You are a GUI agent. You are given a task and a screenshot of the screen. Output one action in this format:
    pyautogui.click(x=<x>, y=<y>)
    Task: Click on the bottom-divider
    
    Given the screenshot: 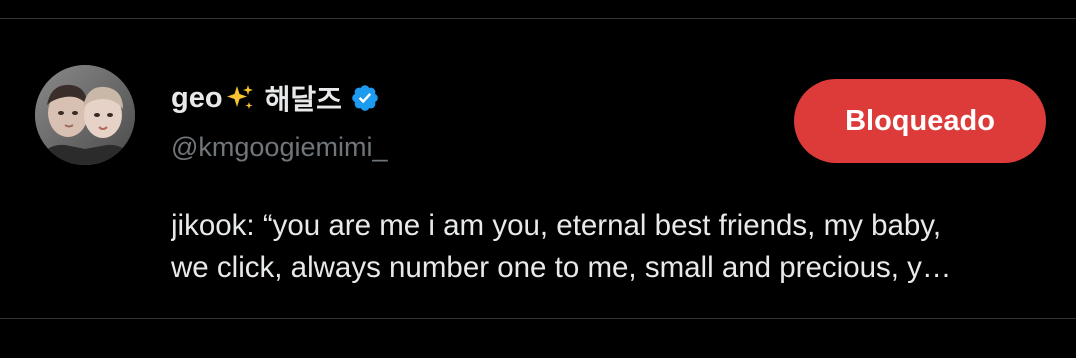 What is the action you would take?
    pyautogui.click(x=538, y=318)
    